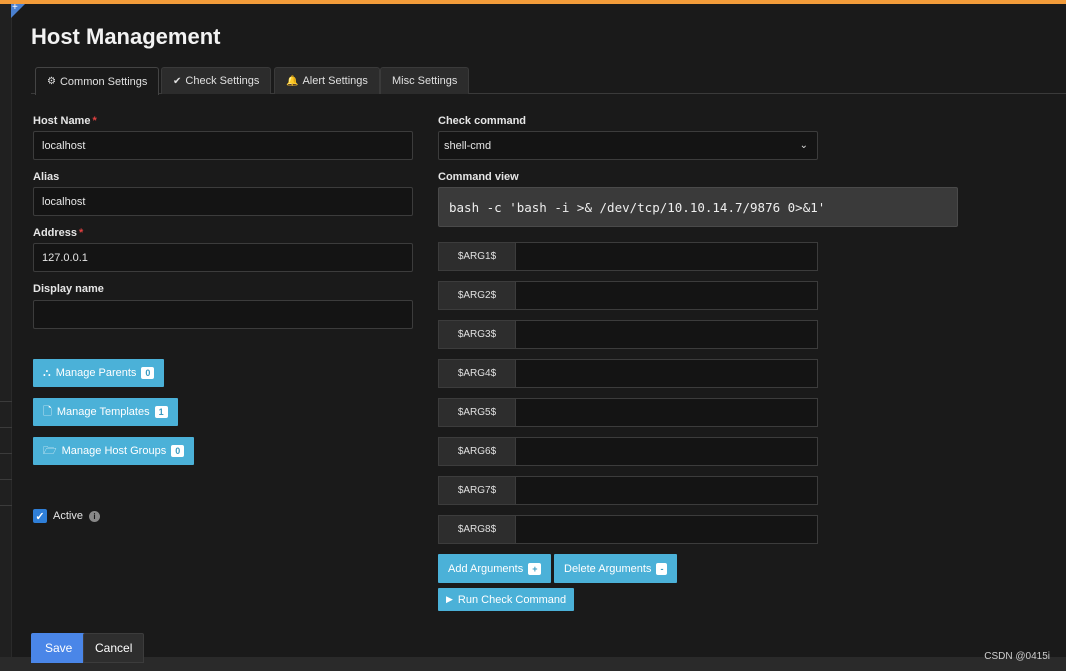 The height and width of the screenshot is (671, 1066). Describe the element at coordinates (292, 81) in the screenshot. I see `bell-icon: 🔔` at that location.